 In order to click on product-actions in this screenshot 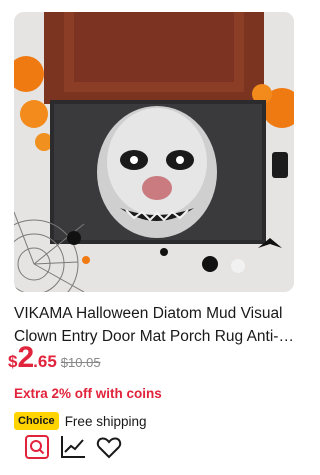, I will do `click(79, 447)`.